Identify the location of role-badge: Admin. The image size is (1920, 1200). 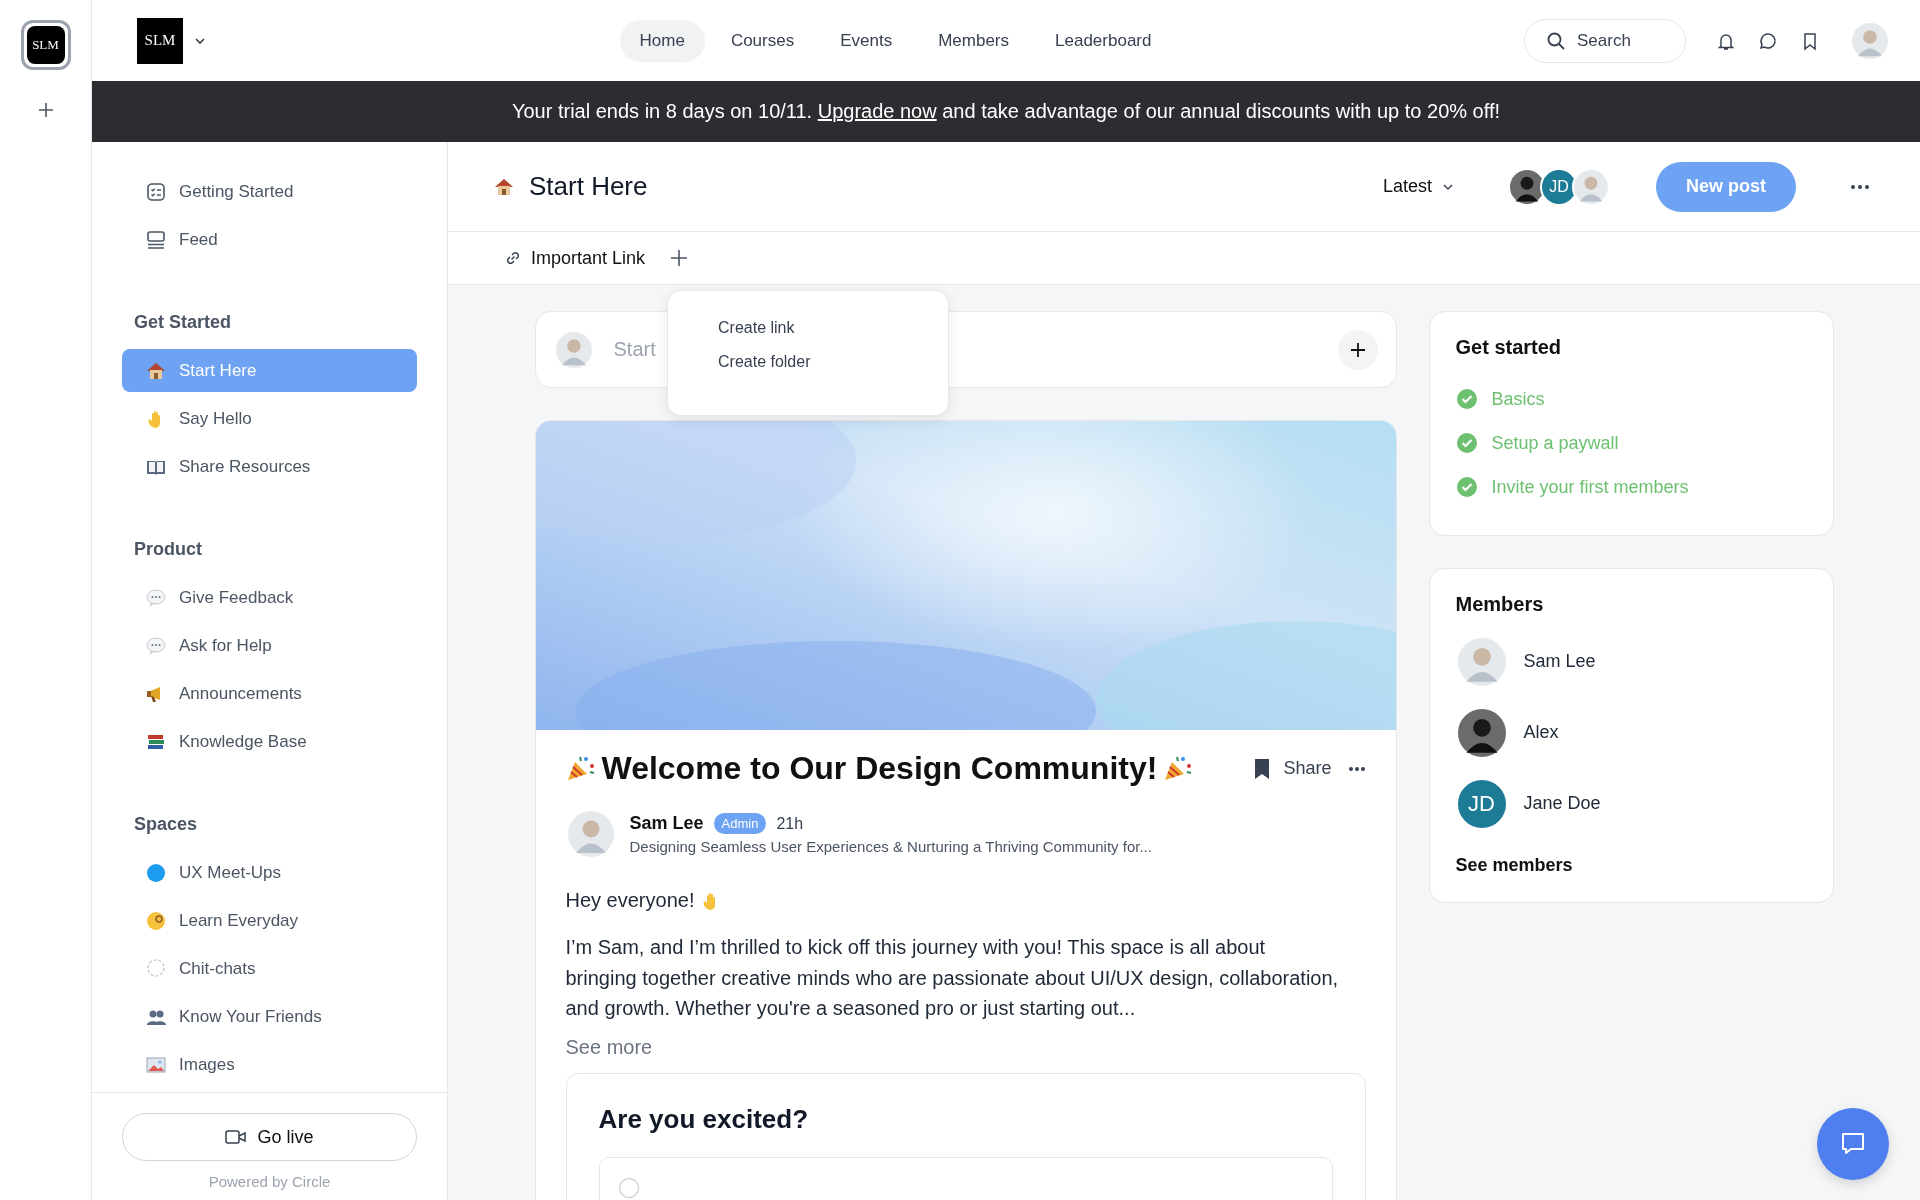
(740, 823).